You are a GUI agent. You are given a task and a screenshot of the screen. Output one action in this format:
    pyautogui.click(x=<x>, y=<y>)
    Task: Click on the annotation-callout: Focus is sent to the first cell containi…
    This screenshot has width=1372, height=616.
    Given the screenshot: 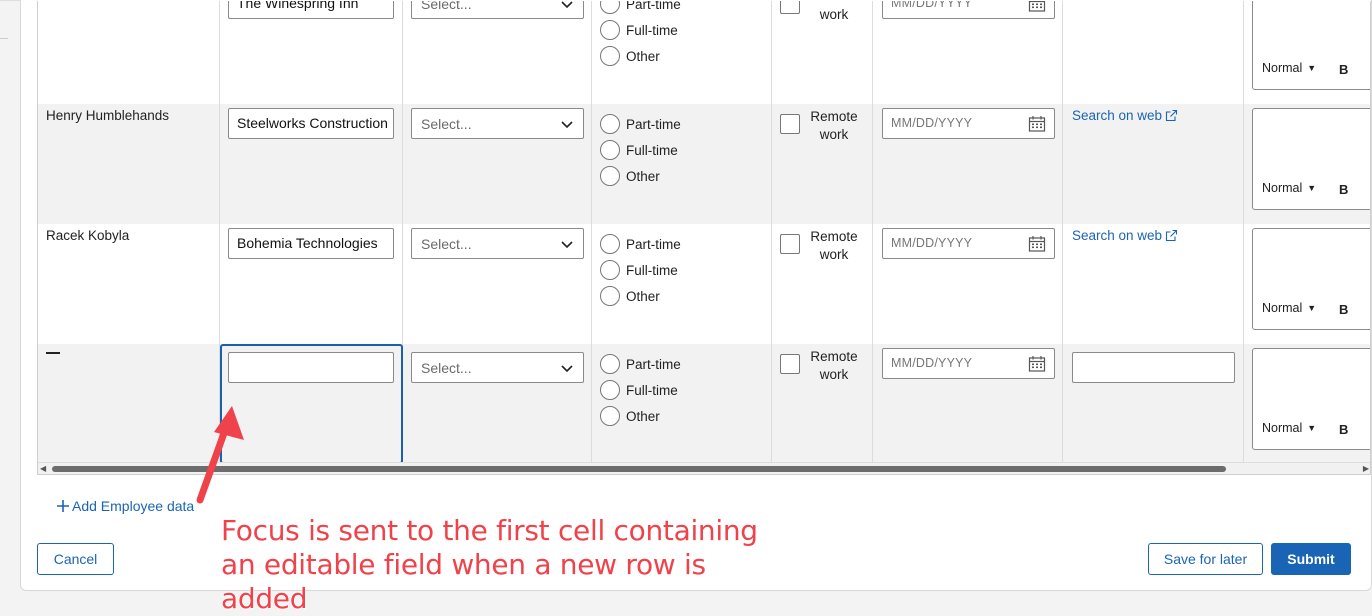 What is the action you would take?
    pyautogui.click(x=490, y=565)
    